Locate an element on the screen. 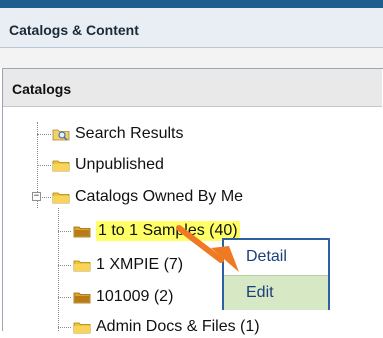  tree-item-label: Search Results is located at coordinates (129, 133).